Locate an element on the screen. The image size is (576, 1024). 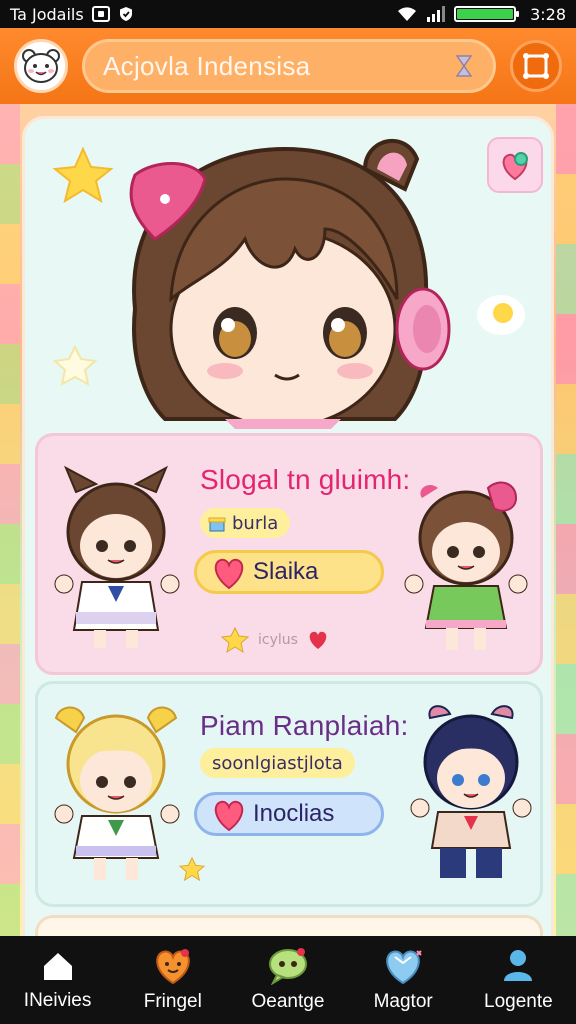
nav-item-fringel: Fringel is located at coordinates (173, 980).